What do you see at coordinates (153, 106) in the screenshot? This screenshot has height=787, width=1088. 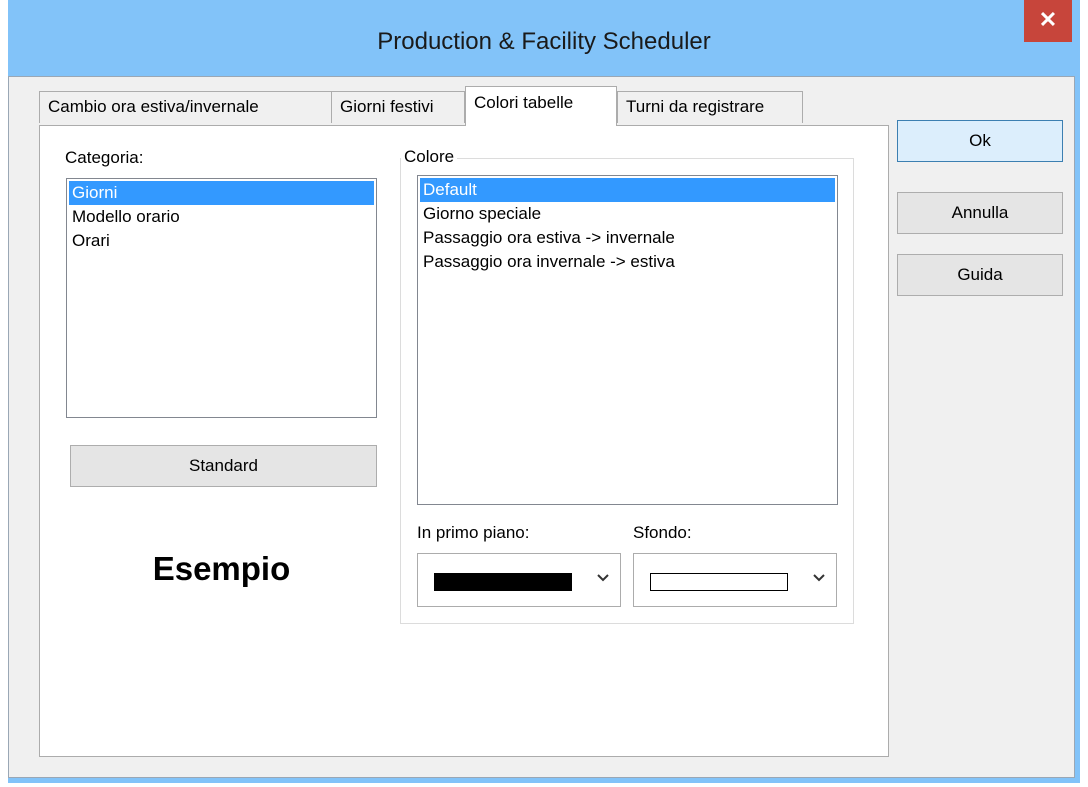 I see `tab-label: Cambio ora estiva/invernale` at bounding box center [153, 106].